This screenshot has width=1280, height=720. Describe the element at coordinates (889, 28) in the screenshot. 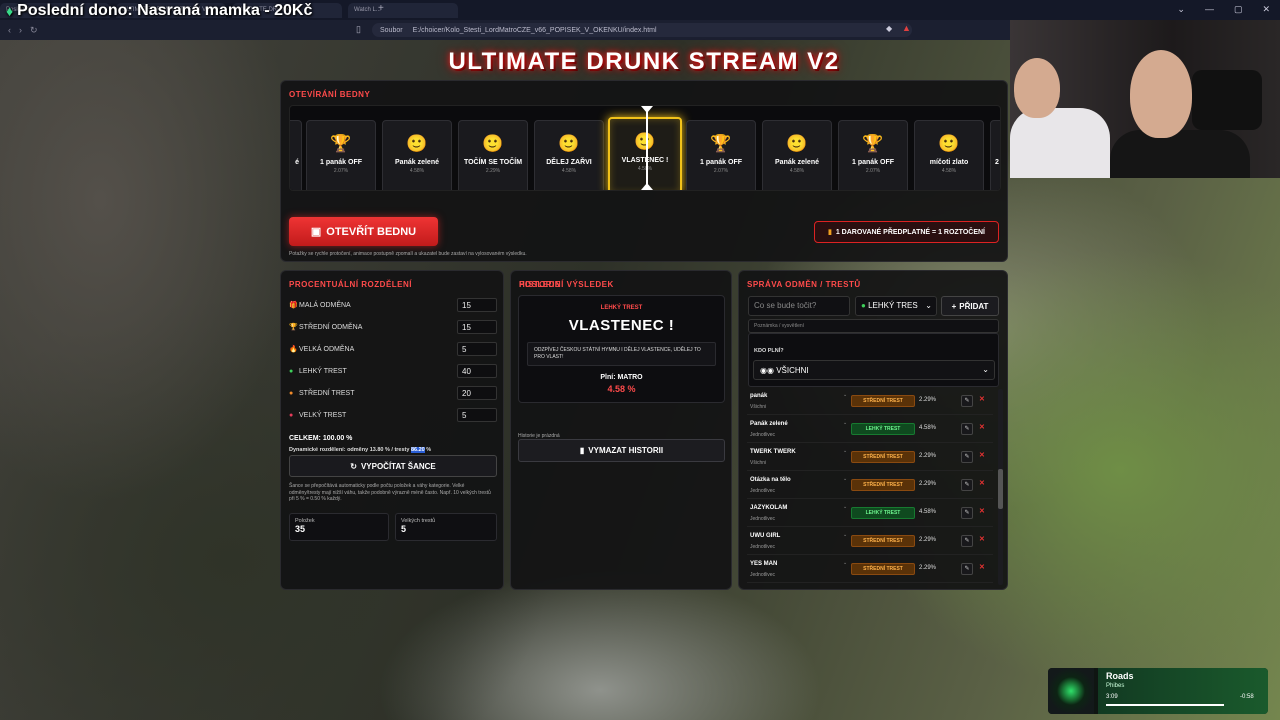

I see `extension-icon: ◆` at that location.